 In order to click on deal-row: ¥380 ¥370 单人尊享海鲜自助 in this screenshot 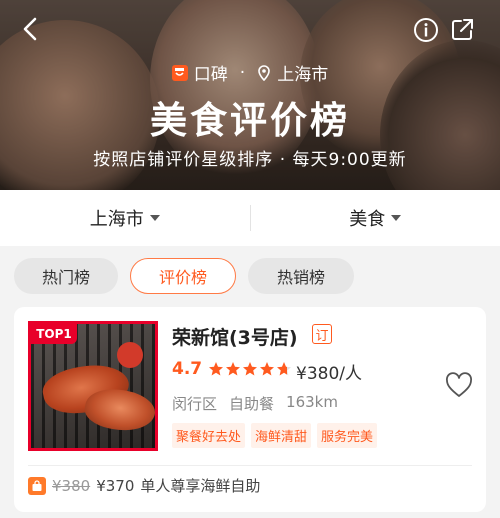, I will do `click(144, 485)`.